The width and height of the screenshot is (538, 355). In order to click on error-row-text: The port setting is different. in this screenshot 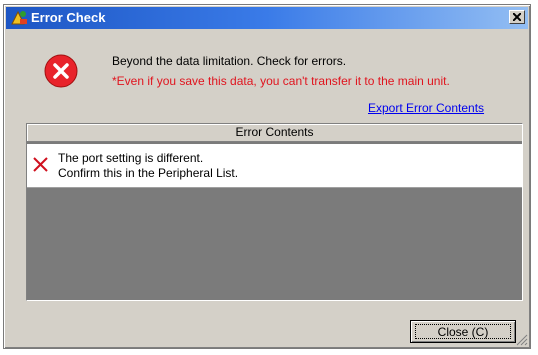, I will do `click(131, 158)`.